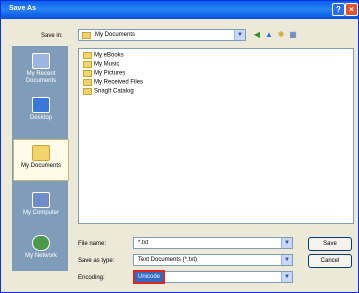 This screenshot has width=359, height=293. Describe the element at coordinates (330, 261) in the screenshot. I see `cancel-button: Cancel` at that location.